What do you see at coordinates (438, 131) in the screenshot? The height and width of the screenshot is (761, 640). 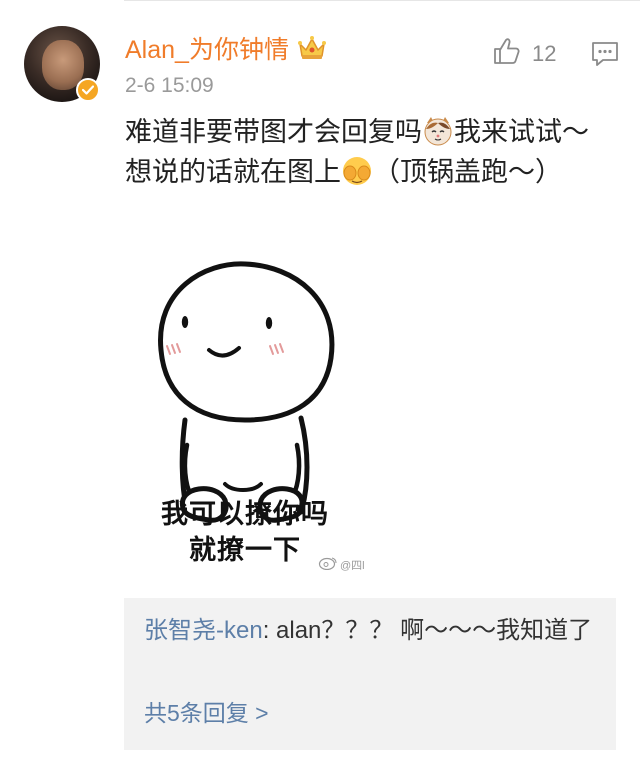 I see `cat-emoji-icon` at bounding box center [438, 131].